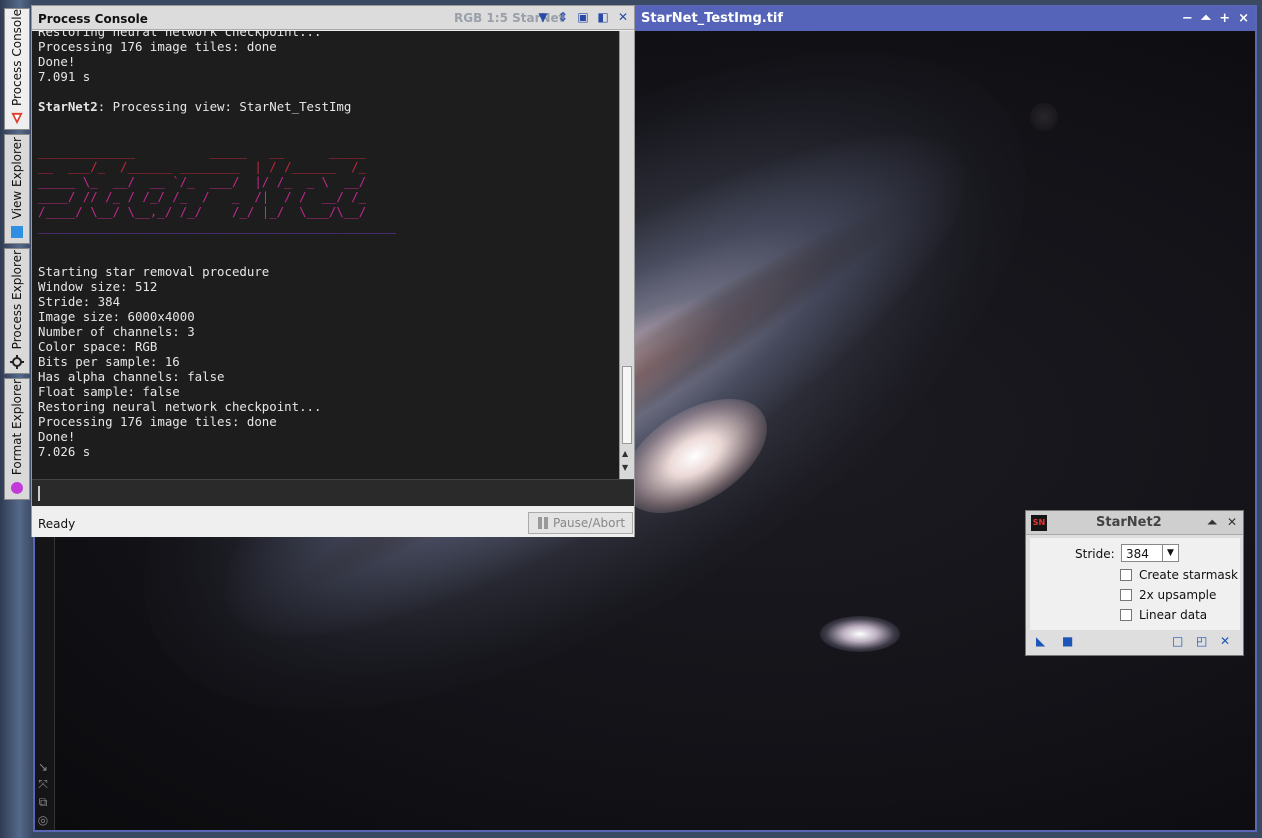 The image size is (1262, 838). Describe the element at coordinates (1129, 522) in the screenshot. I see `starnet2-title: StarNet2` at that location.